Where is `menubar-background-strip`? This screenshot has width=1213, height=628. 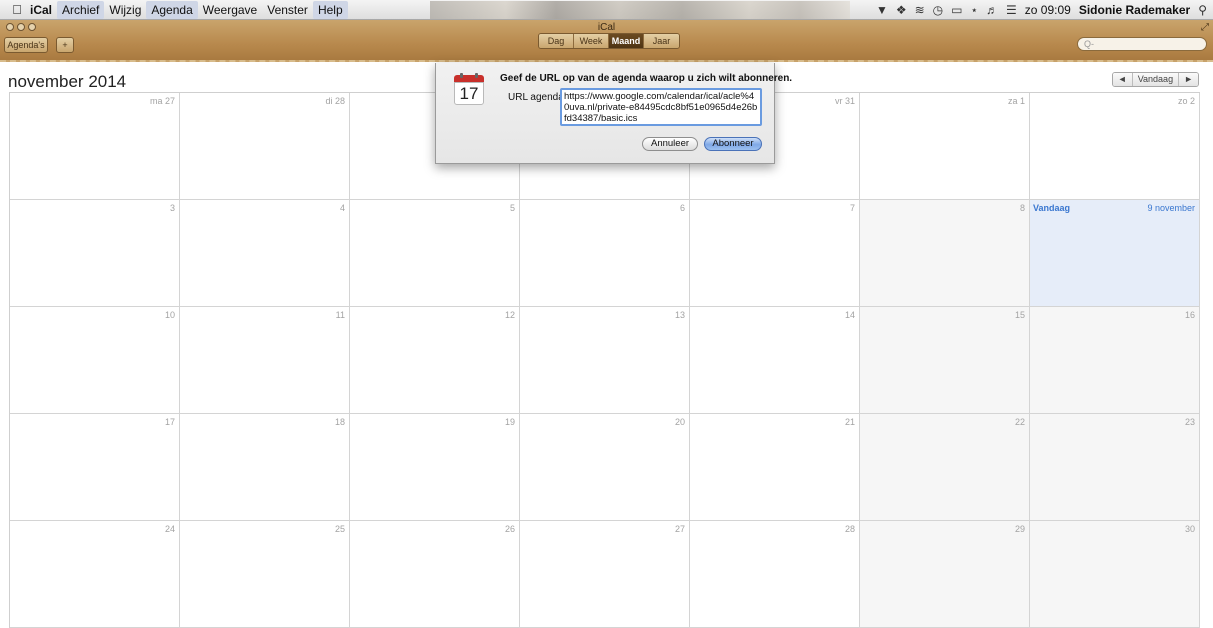 menubar-background-strip is located at coordinates (640, 10).